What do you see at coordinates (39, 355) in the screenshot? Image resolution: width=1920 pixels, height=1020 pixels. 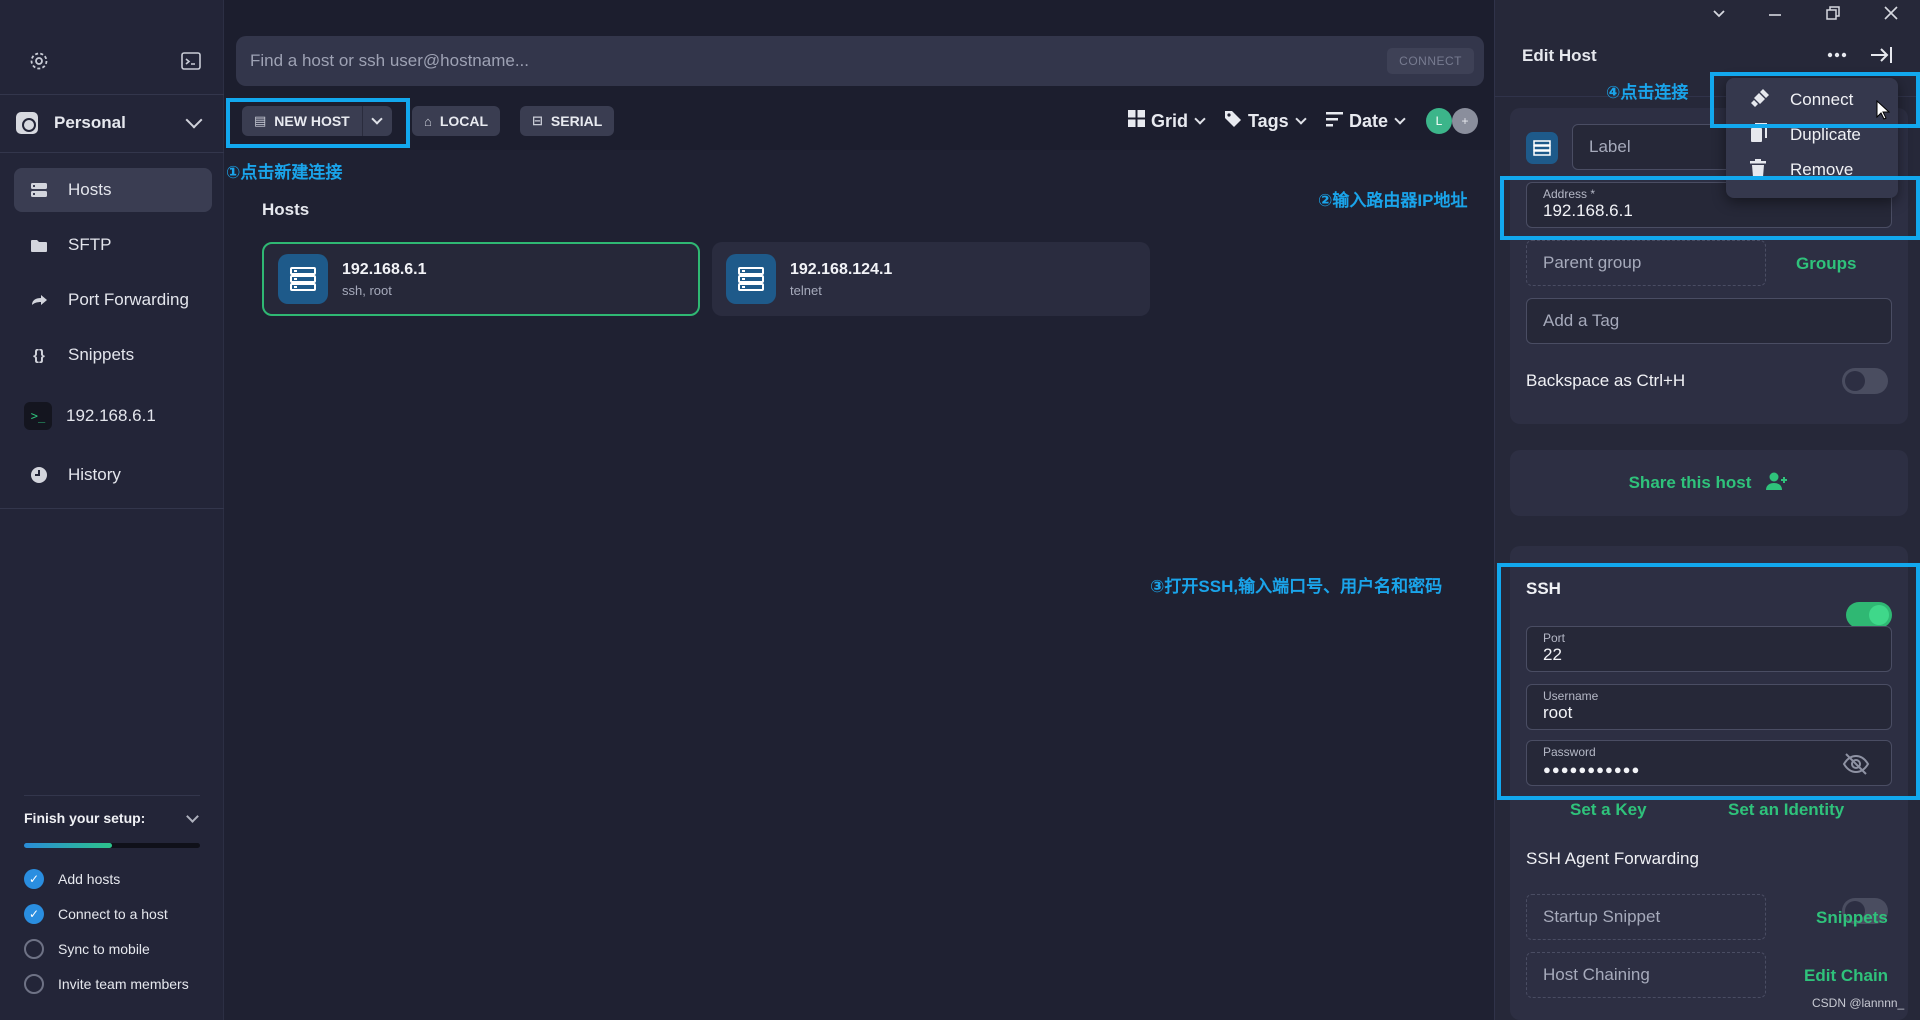 I see `braces-icon: {}` at bounding box center [39, 355].